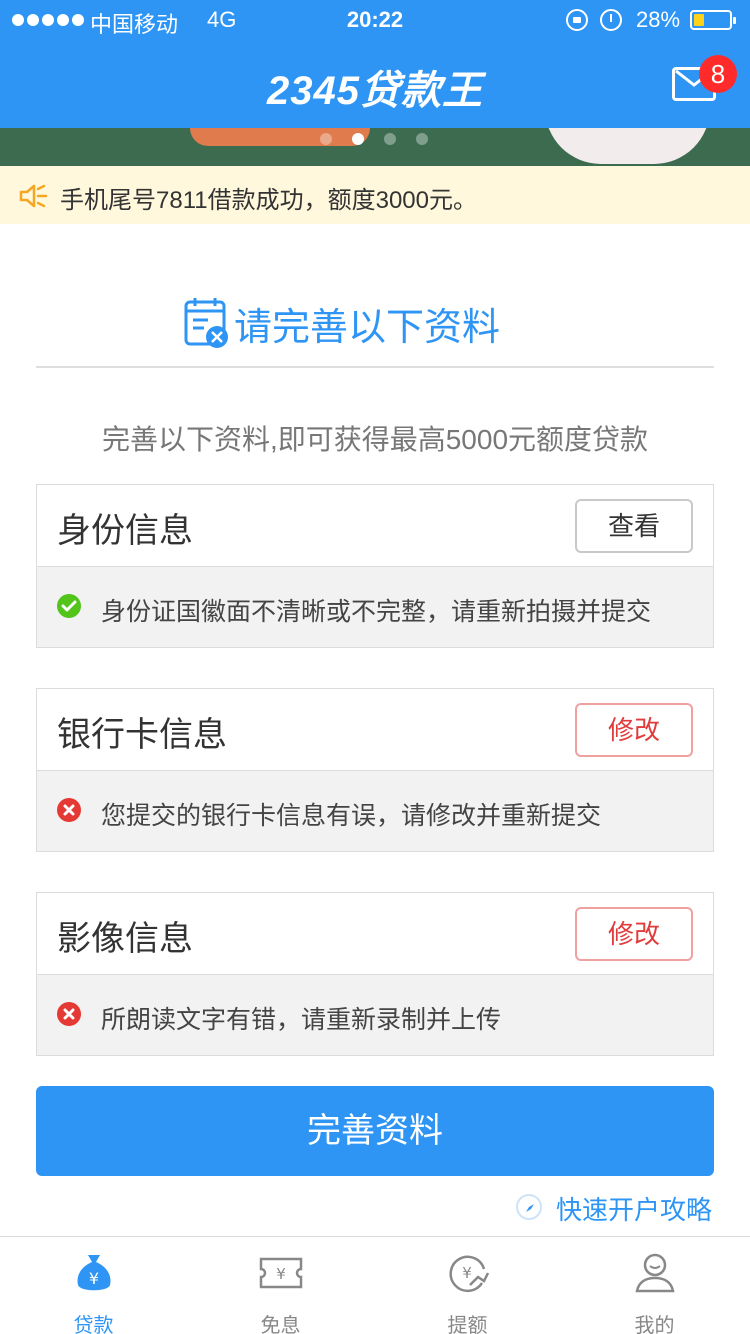 The height and width of the screenshot is (1334, 750). Describe the element at coordinates (634, 730) in the screenshot. I see `edit-bank-card-button: 修改` at that location.